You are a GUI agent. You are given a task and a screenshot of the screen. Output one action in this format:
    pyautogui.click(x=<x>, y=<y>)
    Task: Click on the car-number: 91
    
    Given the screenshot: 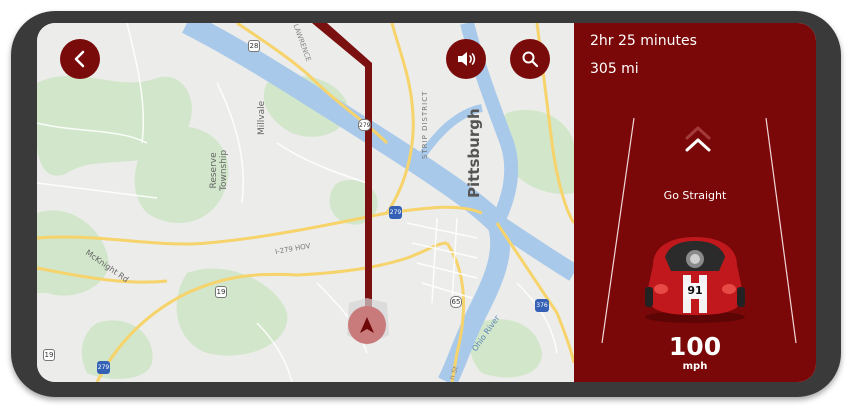 What is the action you would take?
    pyautogui.click(x=695, y=290)
    